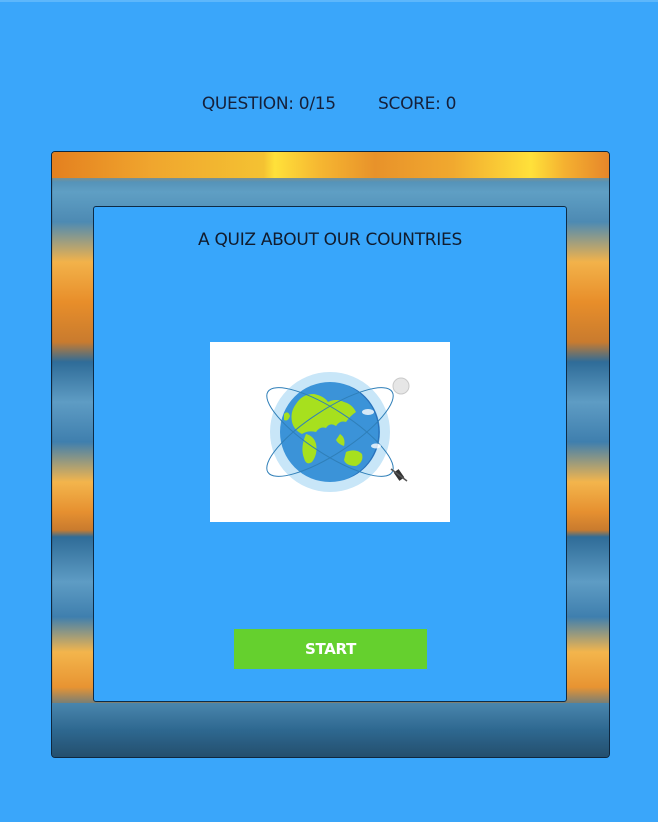  I want to click on sunset-strip, so click(330, 165).